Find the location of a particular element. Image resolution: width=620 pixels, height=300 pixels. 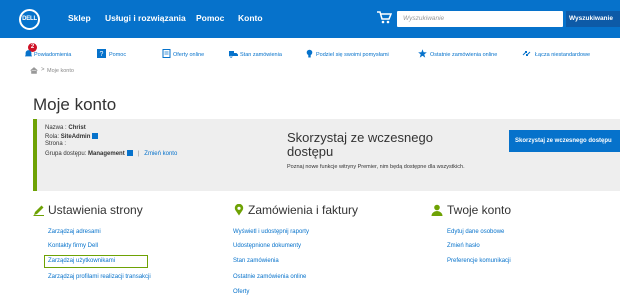

link-edit-personal-data: Edytuj dane osobowe is located at coordinates (475, 232).